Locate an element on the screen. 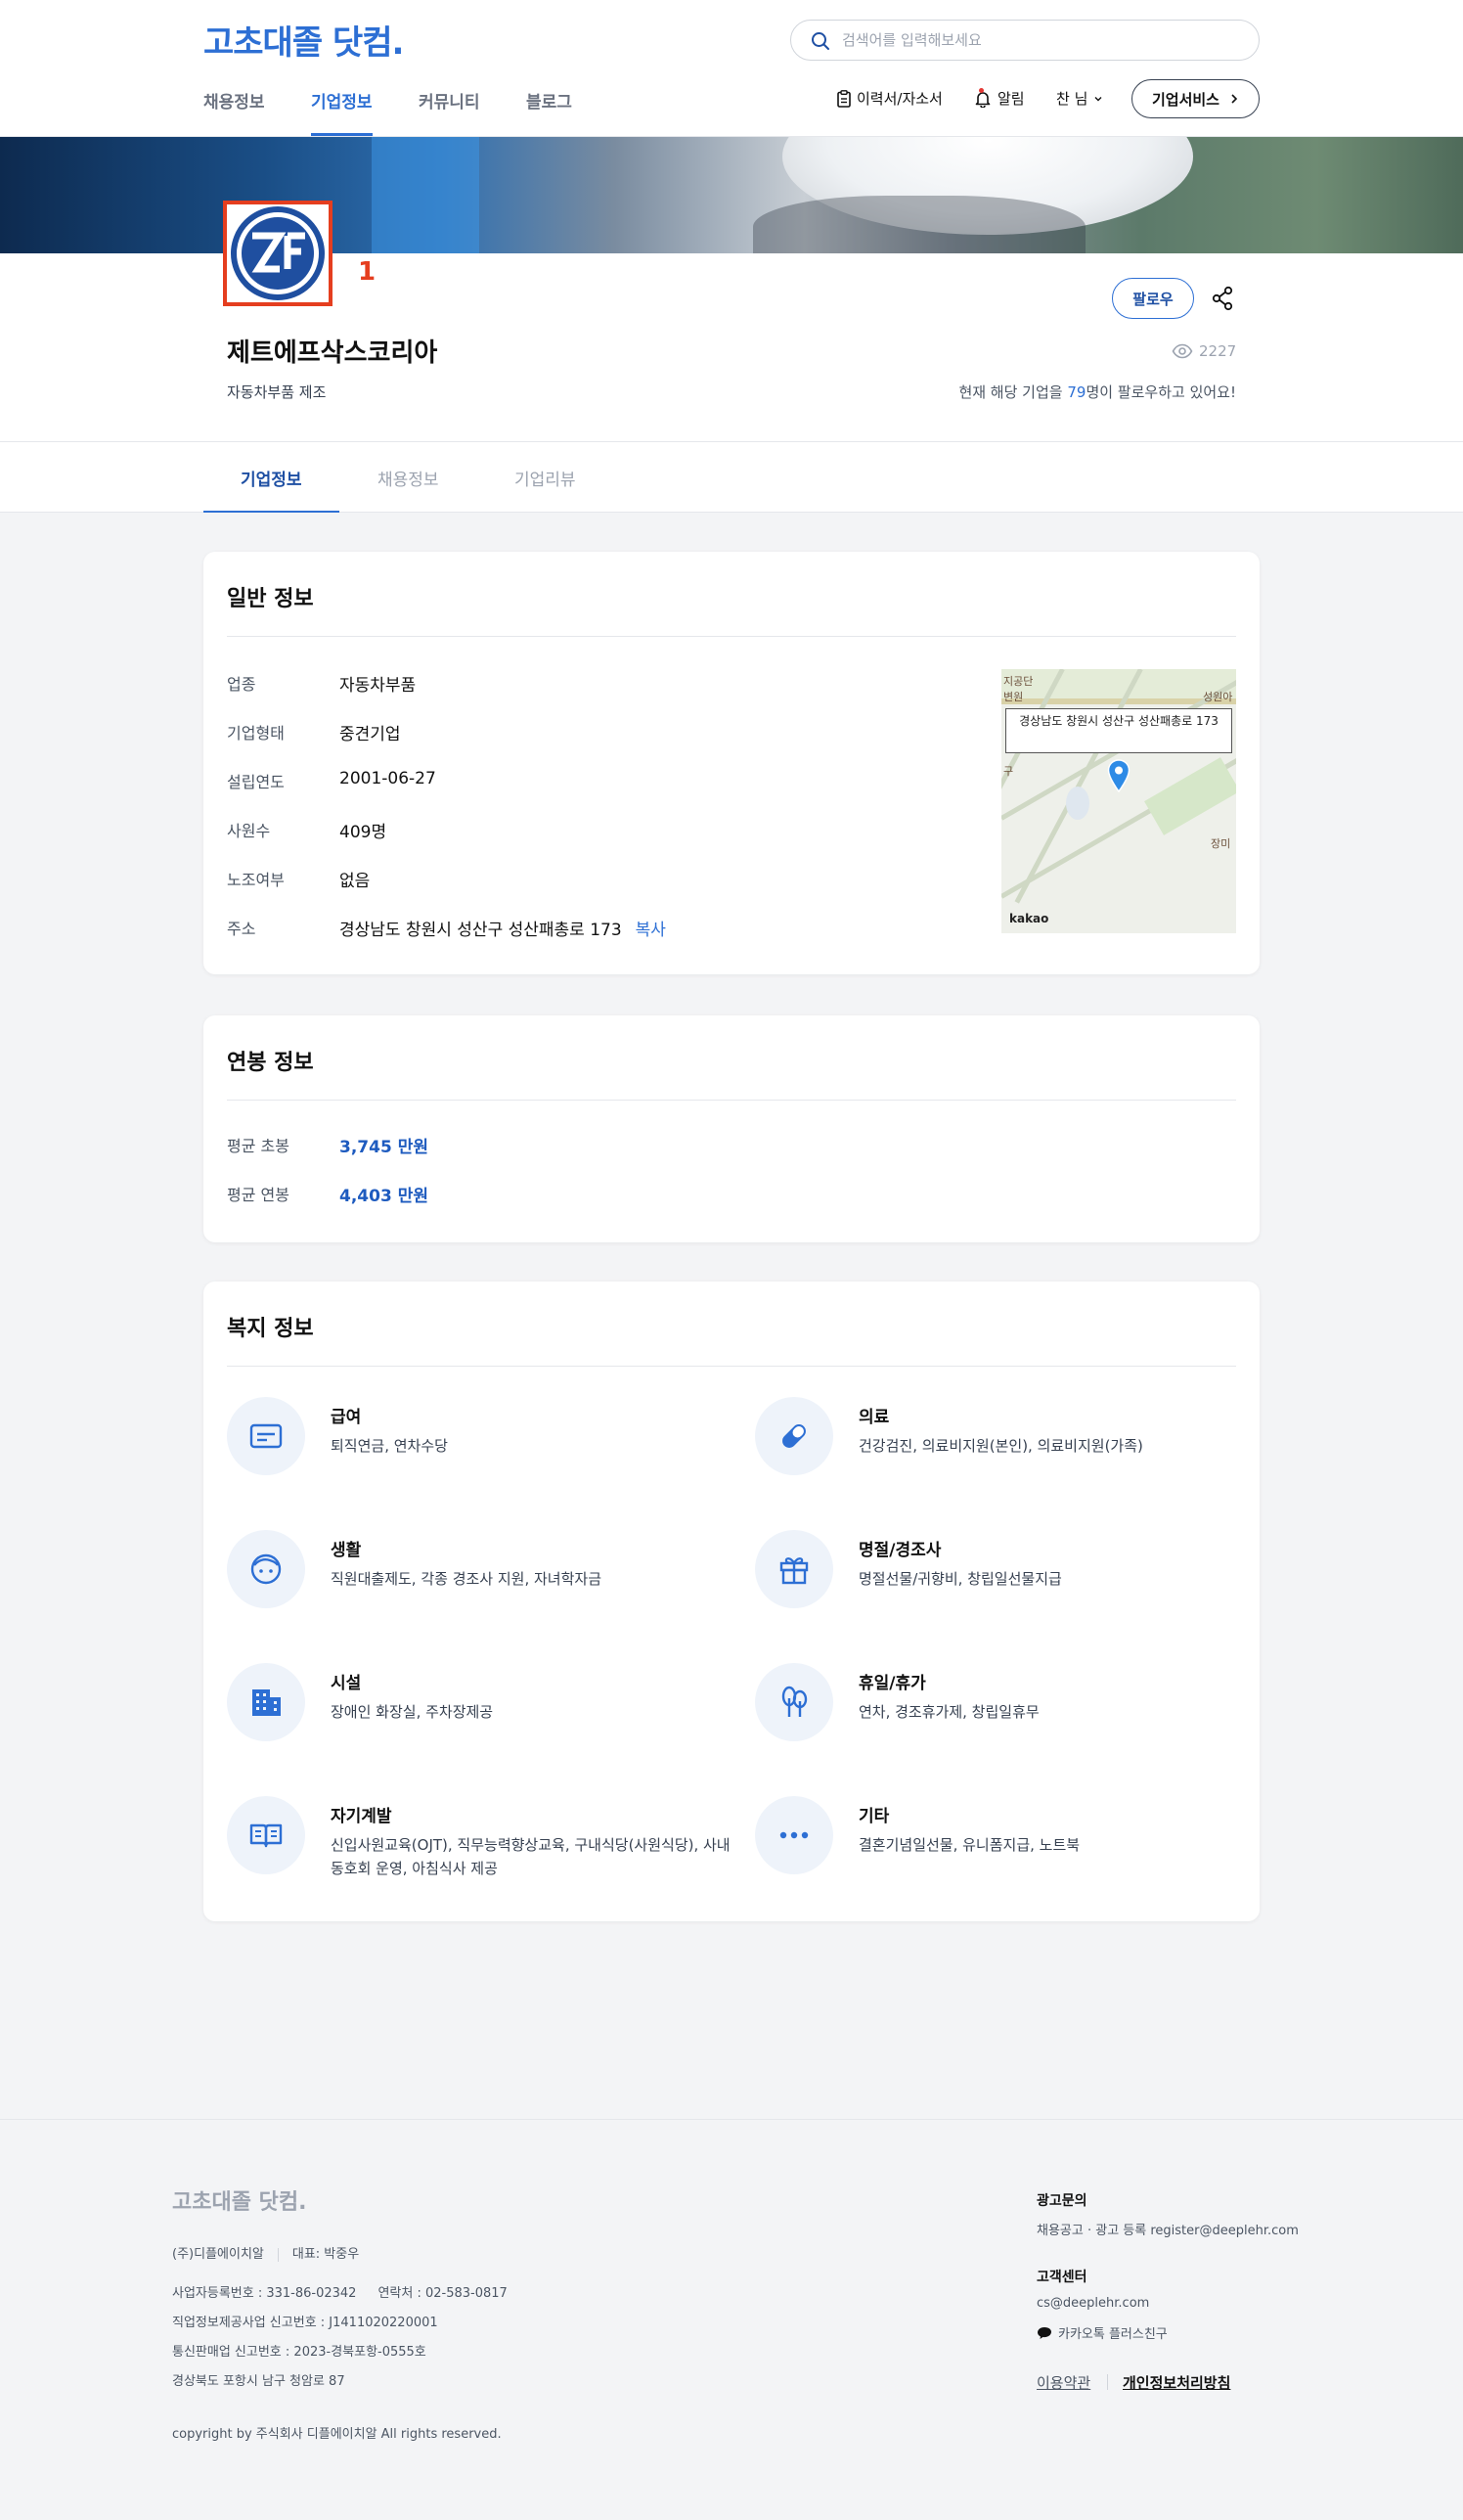 The image size is (1463, 2520). biz-service-label: 기업서비스 is located at coordinates (1185, 99).